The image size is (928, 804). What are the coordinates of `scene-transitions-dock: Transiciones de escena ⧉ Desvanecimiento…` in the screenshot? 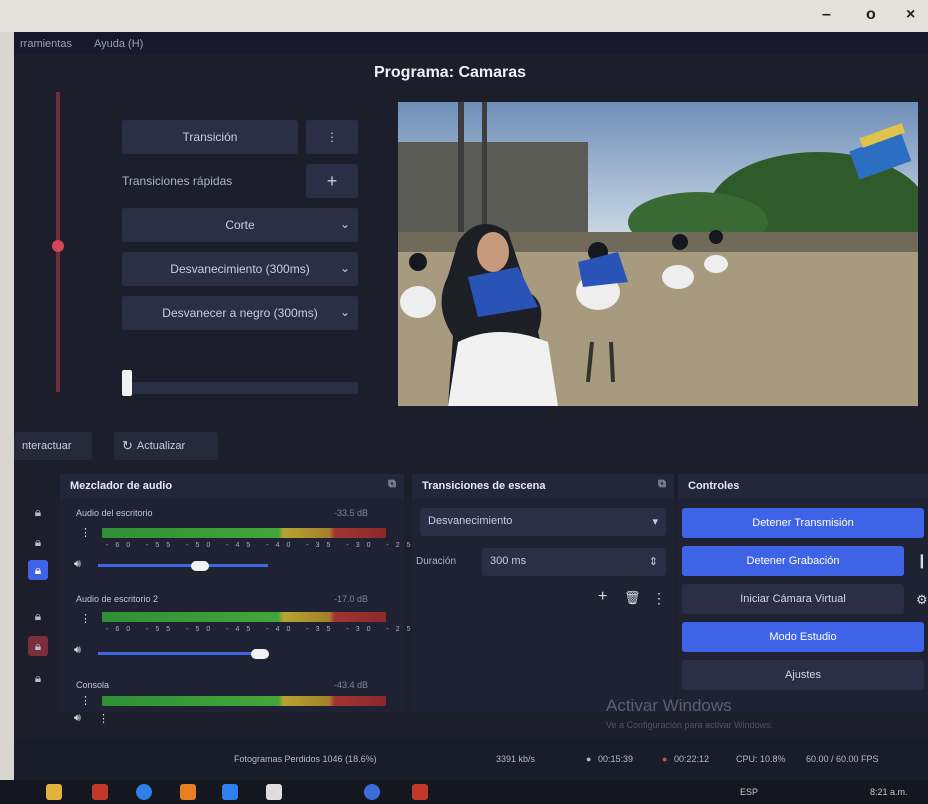 It's located at (543, 593).